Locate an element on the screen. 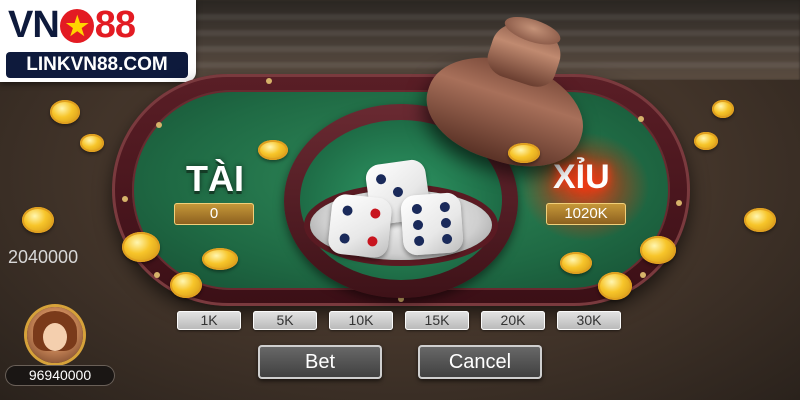 The width and height of the screenshot is (800, 400). tai-bet-amount: 0 is located at coordinates (214, 214).